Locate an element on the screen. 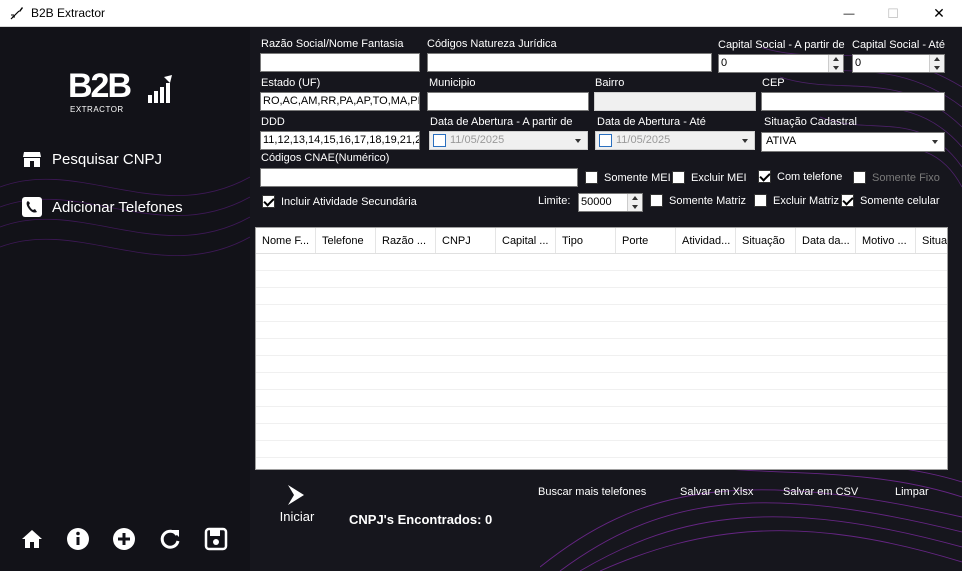 The width and height of the screenshot is (962, 571). refresh-icon is located at coordinates (170, 539).